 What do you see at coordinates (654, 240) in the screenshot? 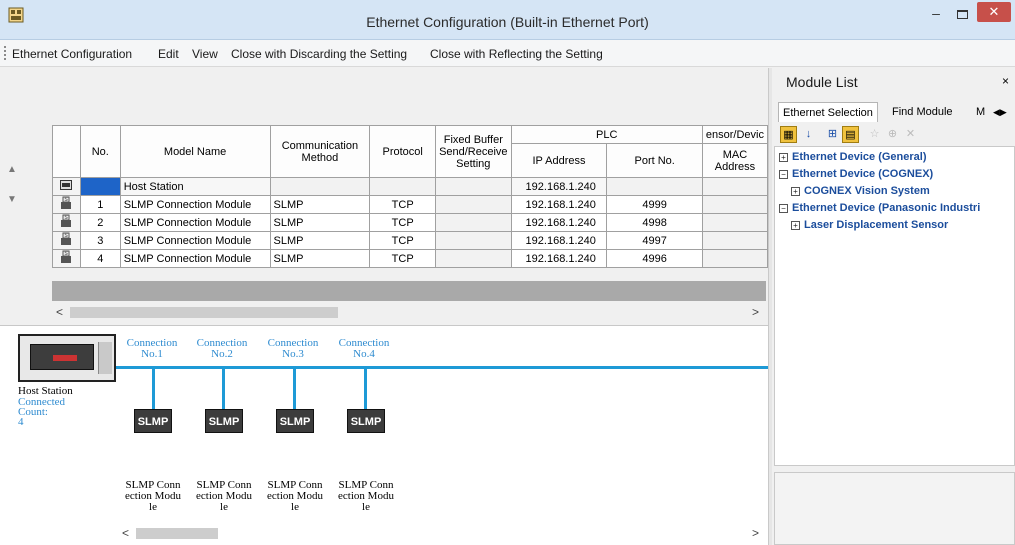
I see `row-port-no: 4997` at bounding box center [654, 240].